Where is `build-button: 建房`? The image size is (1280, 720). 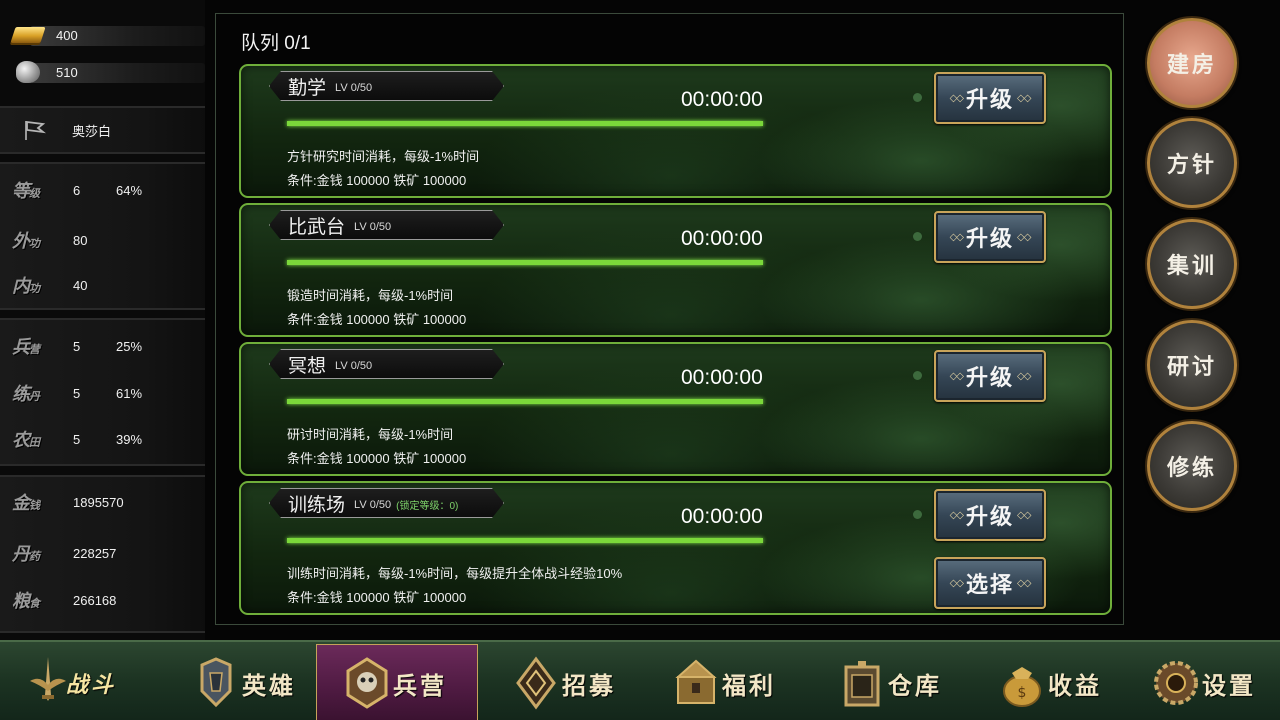 build-button: 建房 is located at coordinates (1192, 63).